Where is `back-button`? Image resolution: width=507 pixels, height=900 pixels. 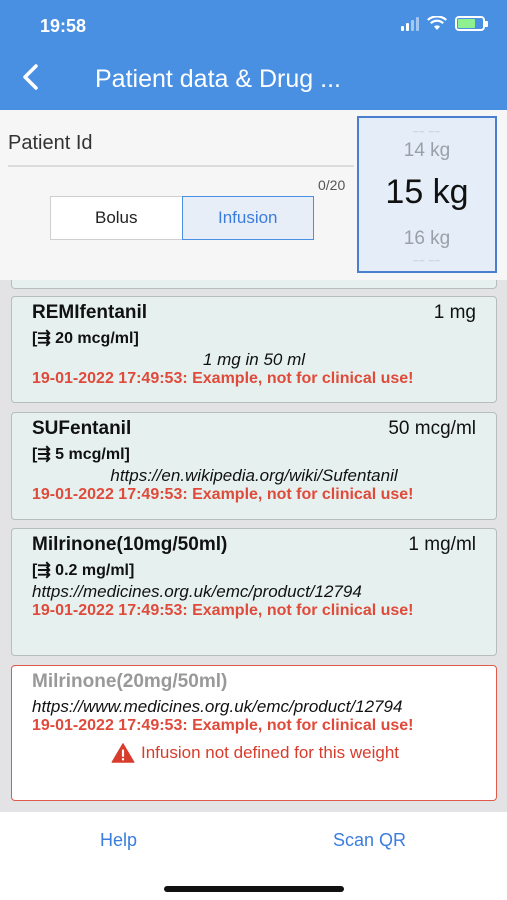
back-button is located at coordinates (30, 81).